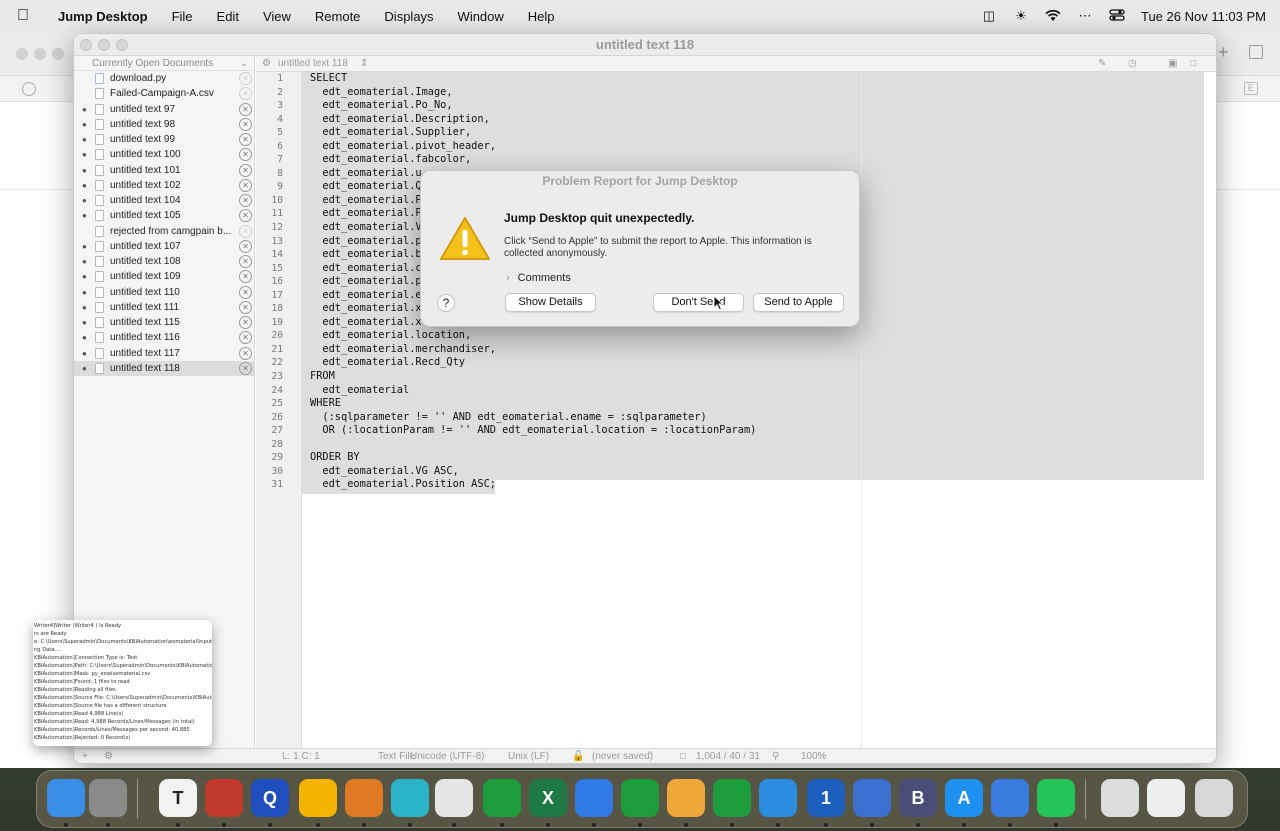  I want to click on bg-close-button, so click(22, 54).